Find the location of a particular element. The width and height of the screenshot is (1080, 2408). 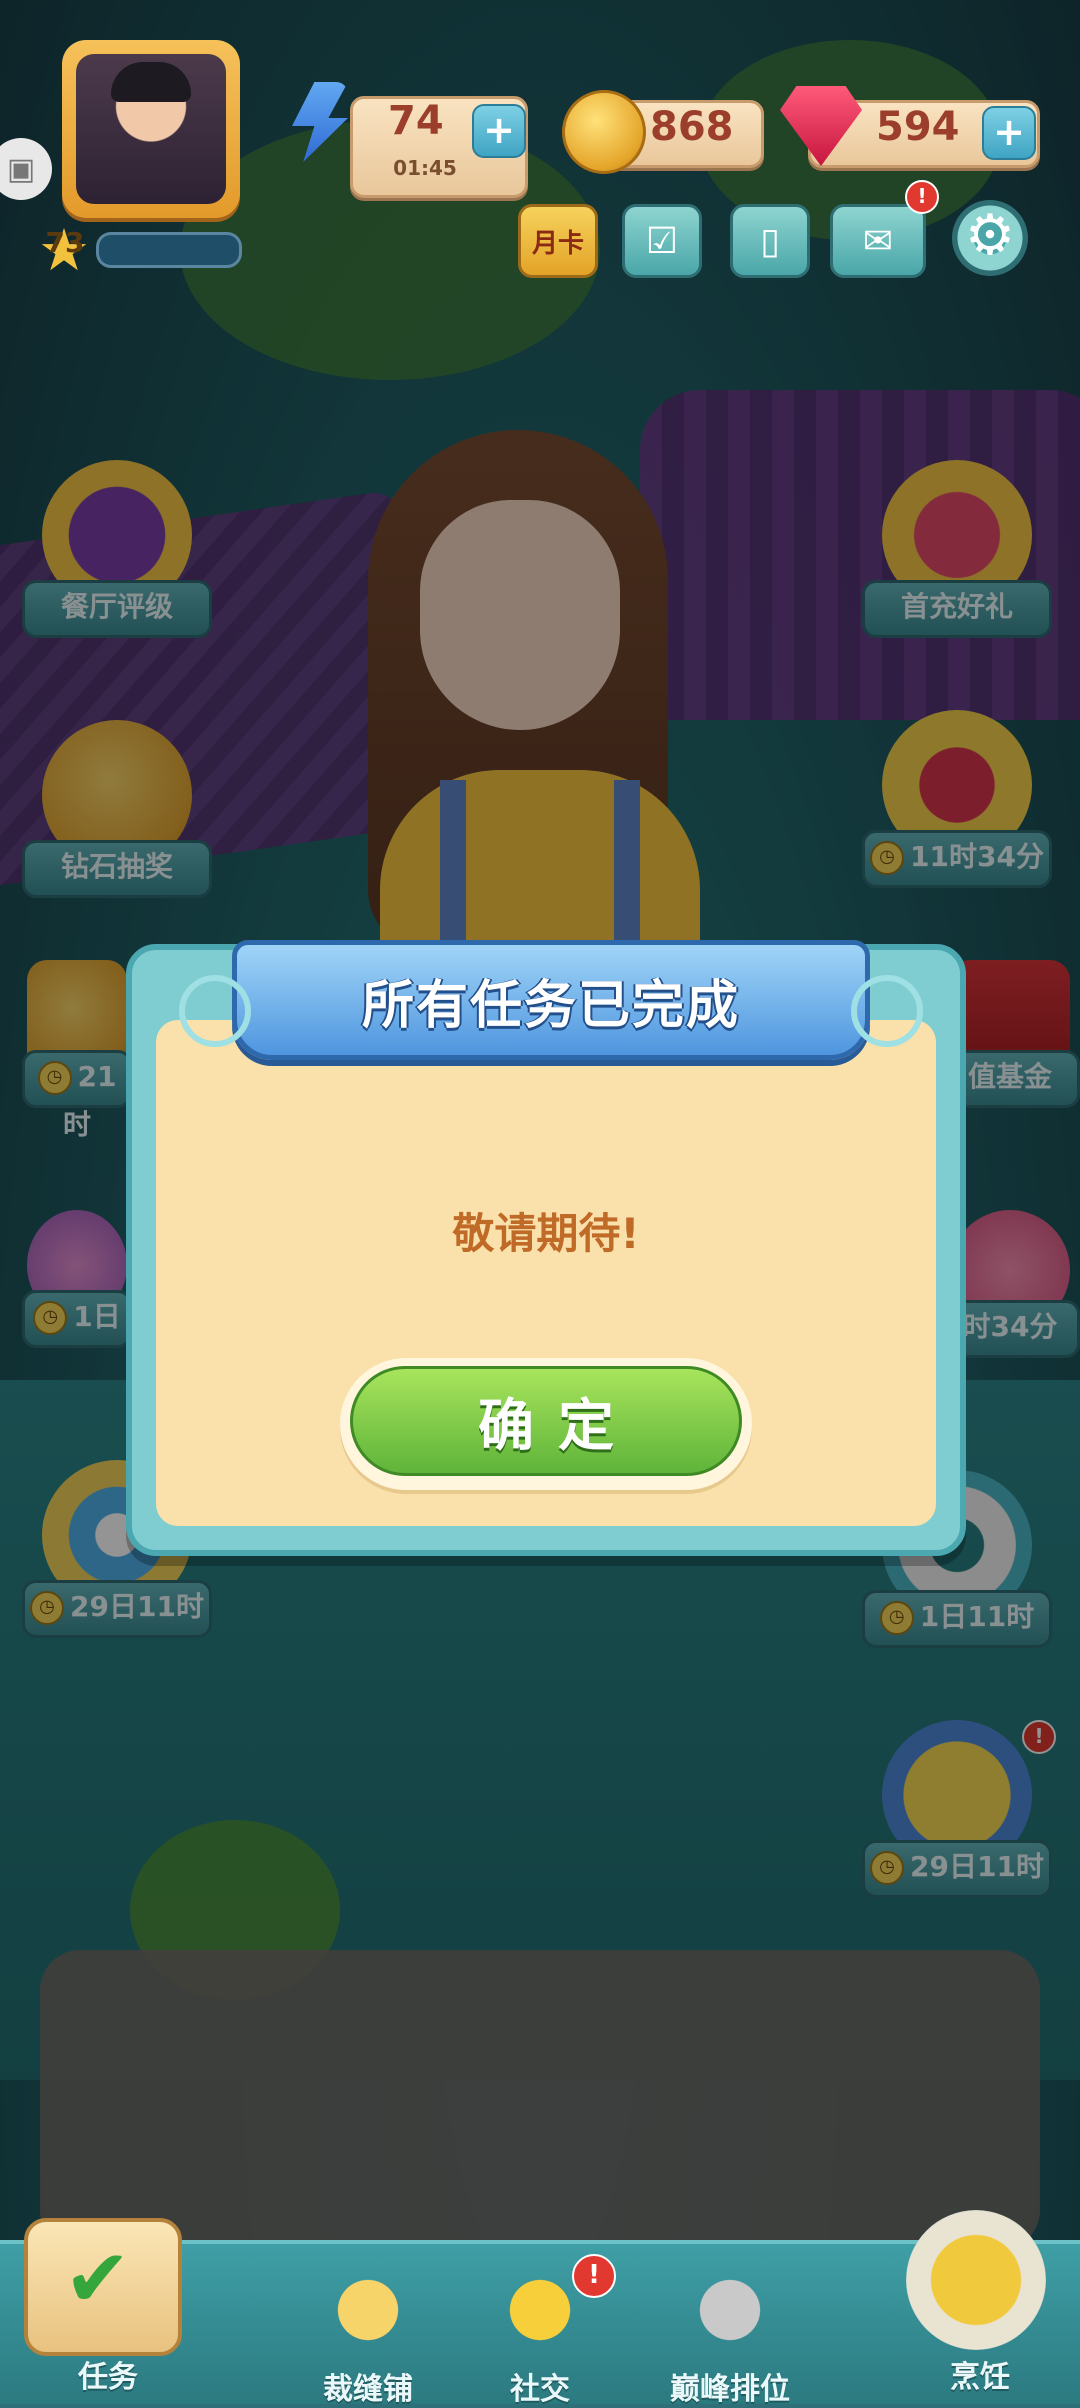

shop-icon: ▣ is located at coordinates (21, 169).